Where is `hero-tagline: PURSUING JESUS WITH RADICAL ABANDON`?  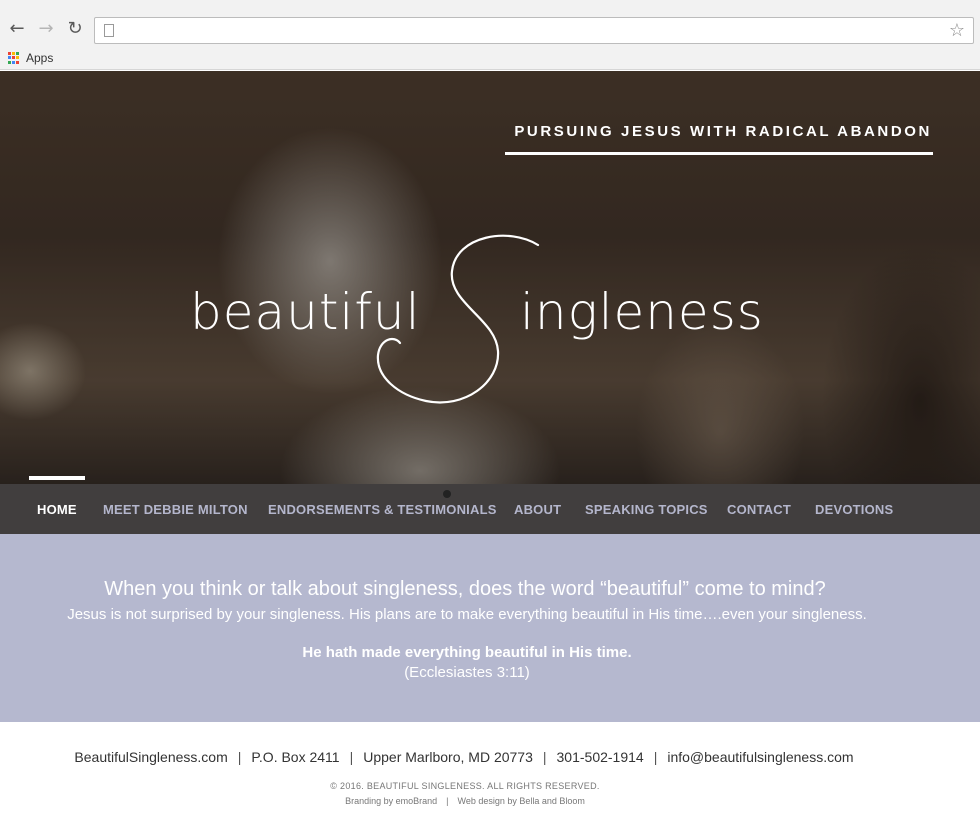
hero-tagline: PURSUING JESUS WITH RADICAL ABANDON is located at coordinates (723, 131).